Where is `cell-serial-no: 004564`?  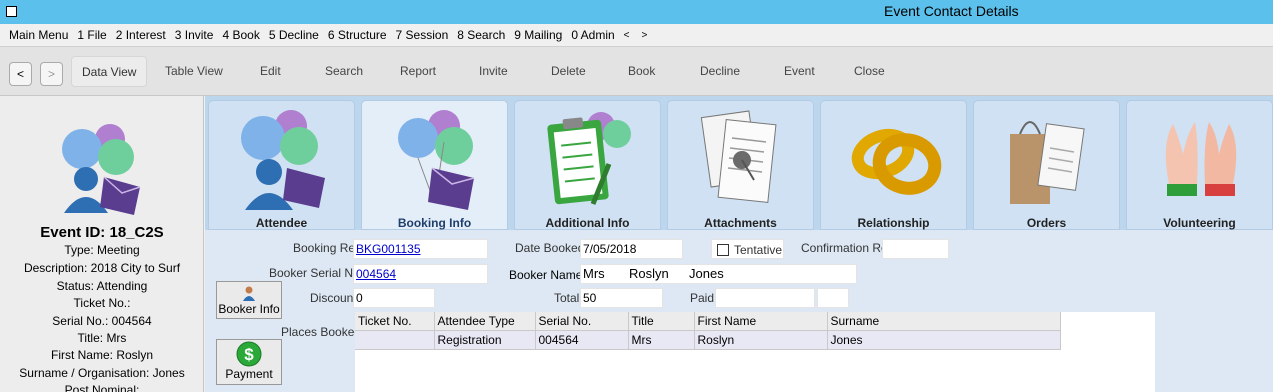 cell-serial-no: 004564 is located at coordinates (582, 340).